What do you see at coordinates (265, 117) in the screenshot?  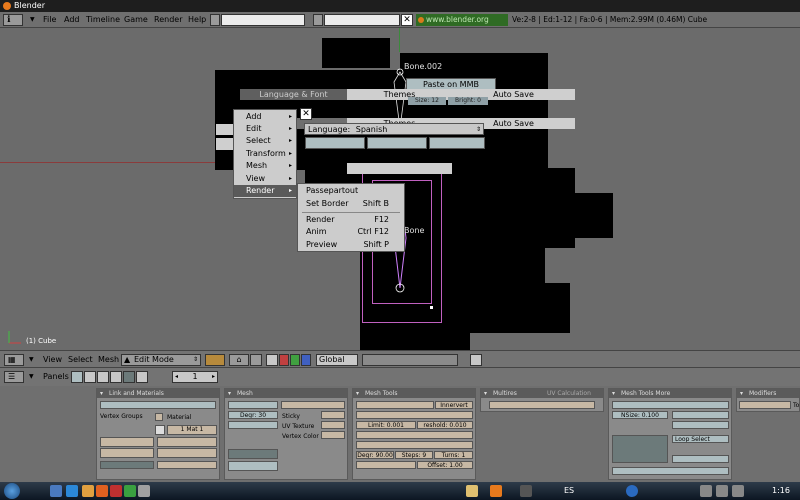 I see `menu-item-add: Add ▸` at bounding box center [265, 117].